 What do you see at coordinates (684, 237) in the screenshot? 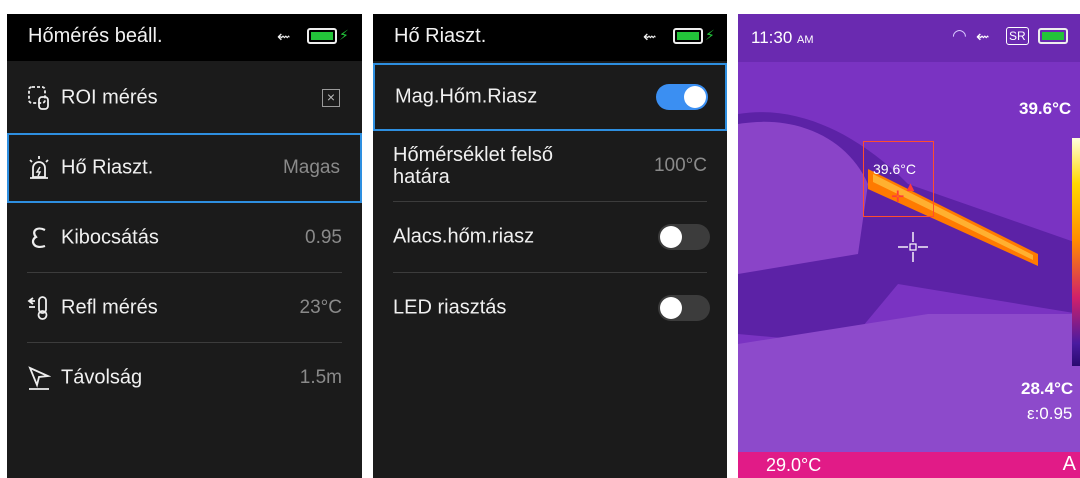
I see `low-temp-alarm-toggle` at bounding box center [684, 237].